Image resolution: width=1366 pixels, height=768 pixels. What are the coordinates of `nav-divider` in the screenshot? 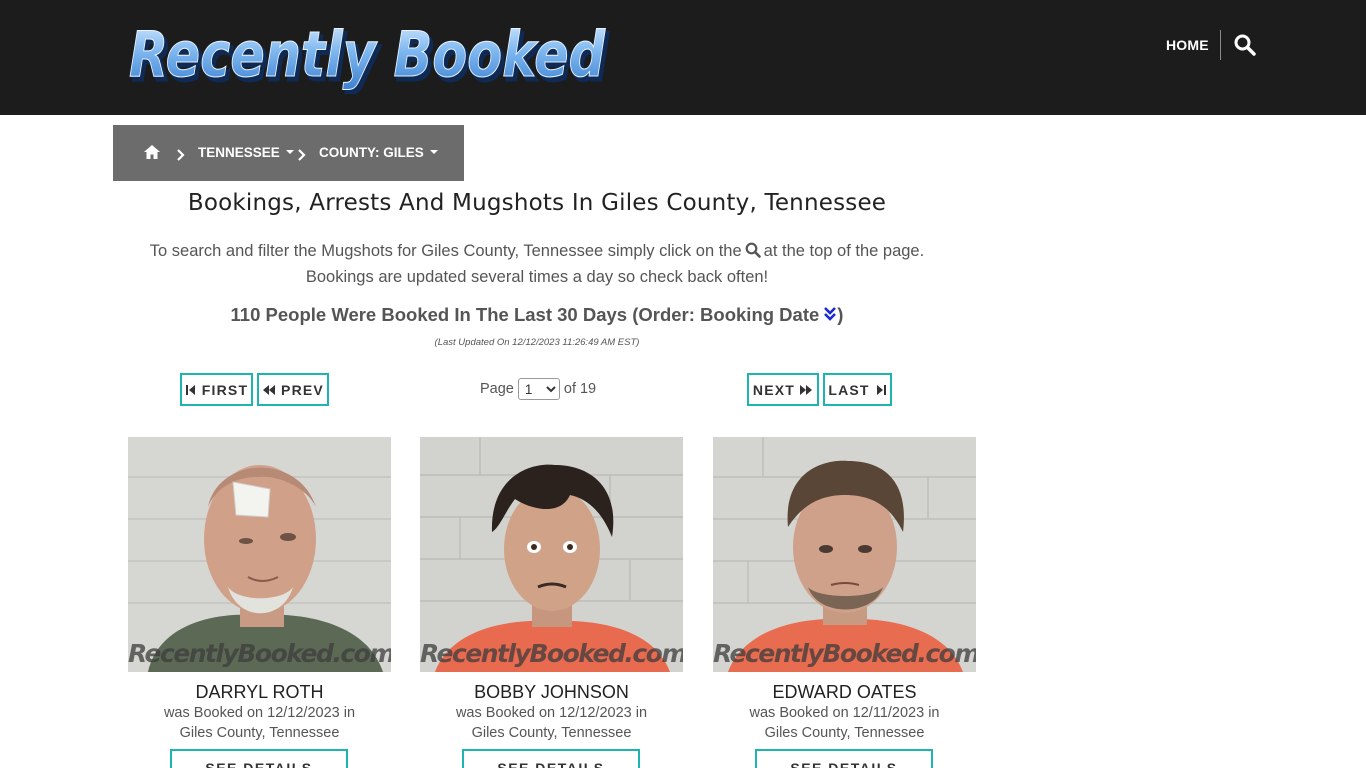 It's located at (1220, 45).